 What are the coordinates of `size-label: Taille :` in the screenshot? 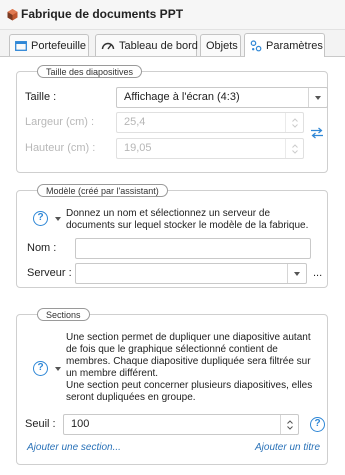 It's located at (41, 97).